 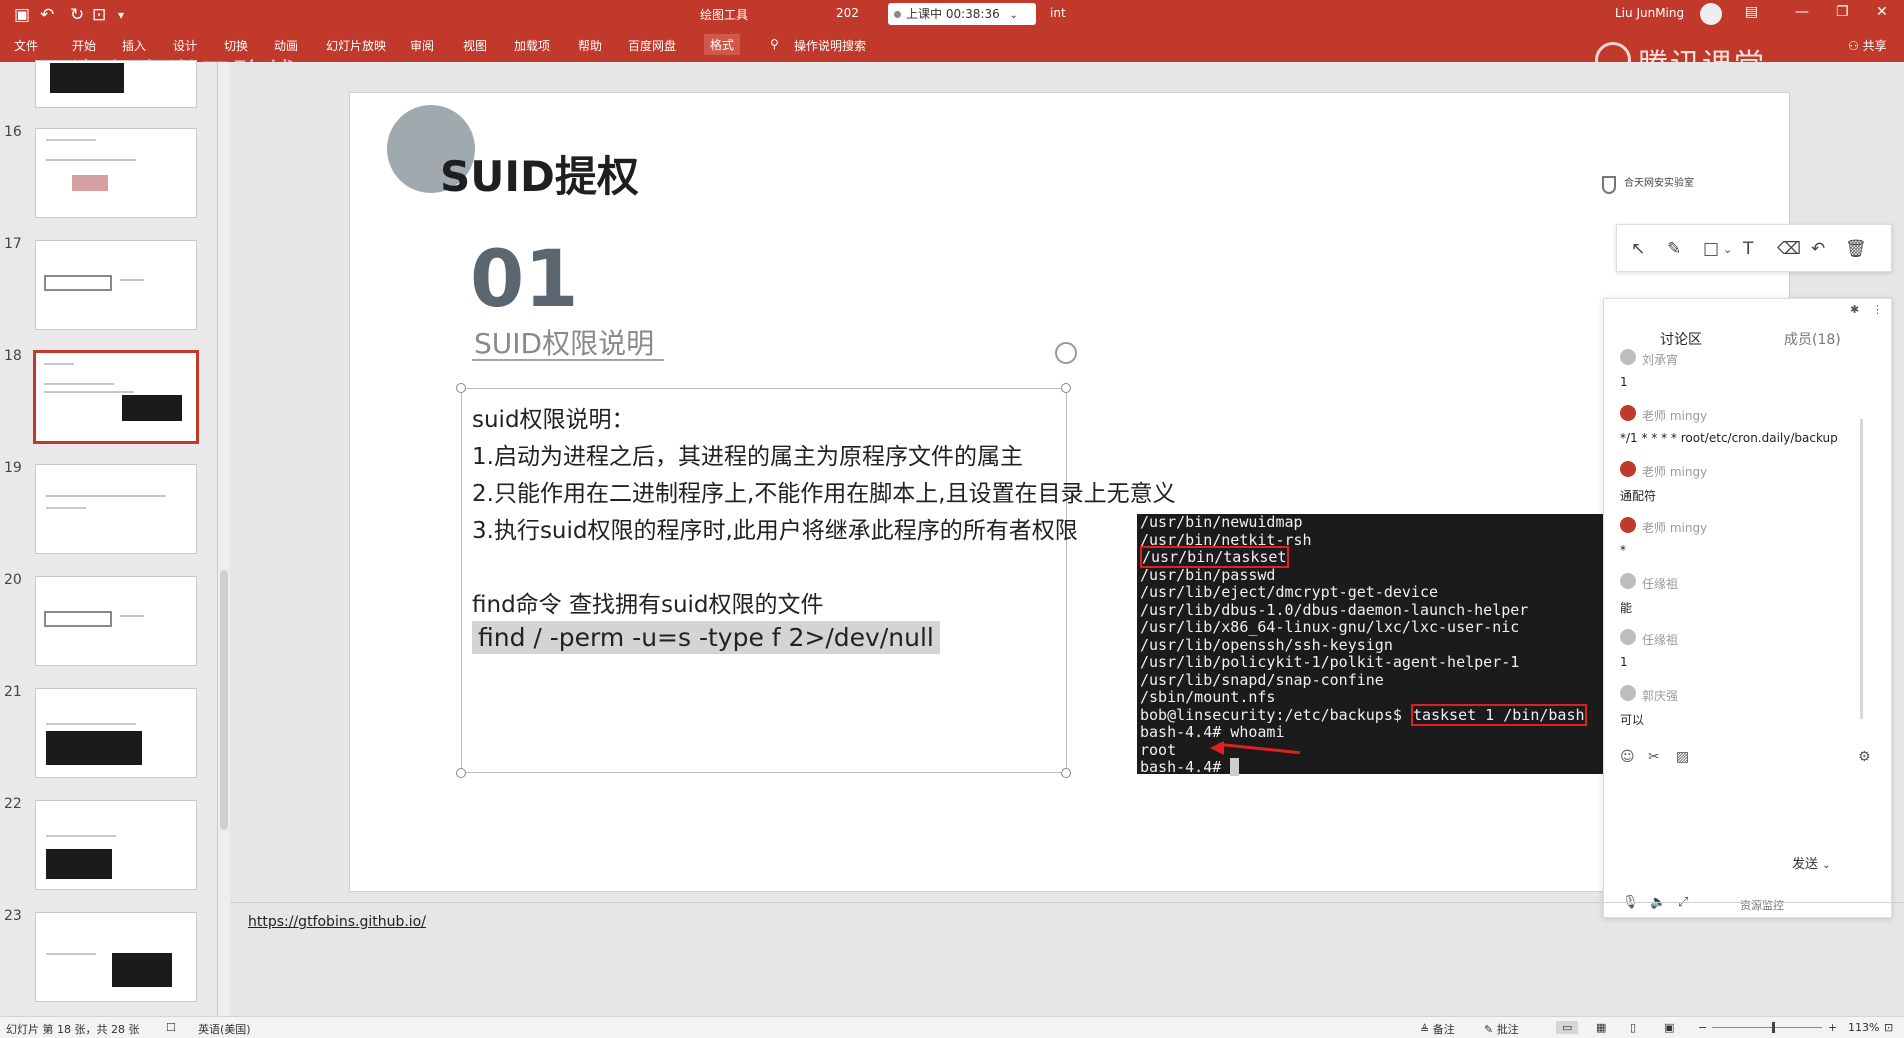 I want to click on scrollbar-thumb, so click(x=224, y=700).